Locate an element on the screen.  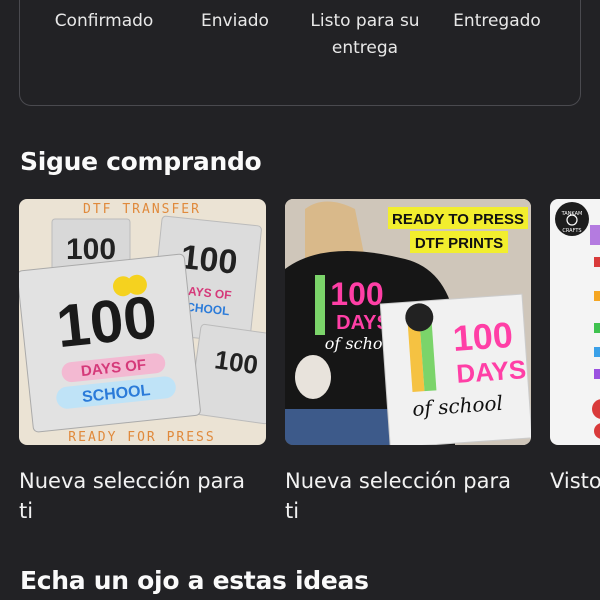
transfer-number-text: 100 is located at coordinates (482, 336).